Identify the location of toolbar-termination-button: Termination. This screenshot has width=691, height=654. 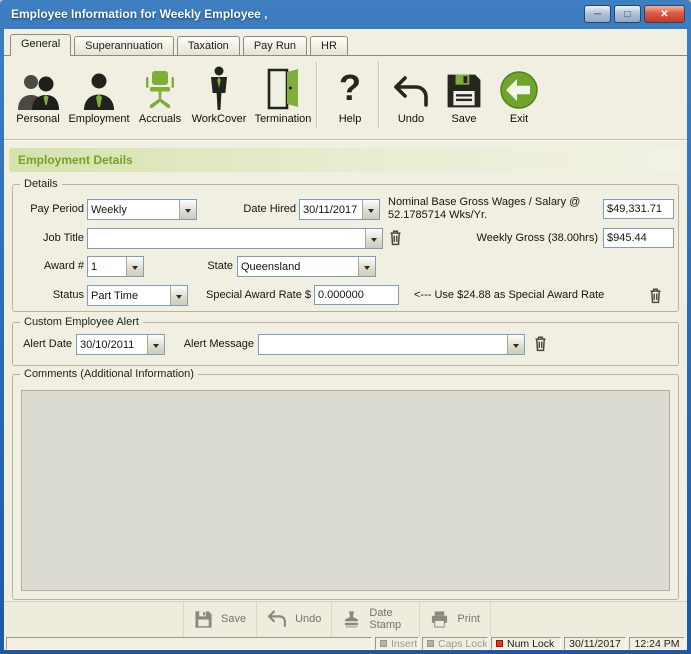
(283, 97).